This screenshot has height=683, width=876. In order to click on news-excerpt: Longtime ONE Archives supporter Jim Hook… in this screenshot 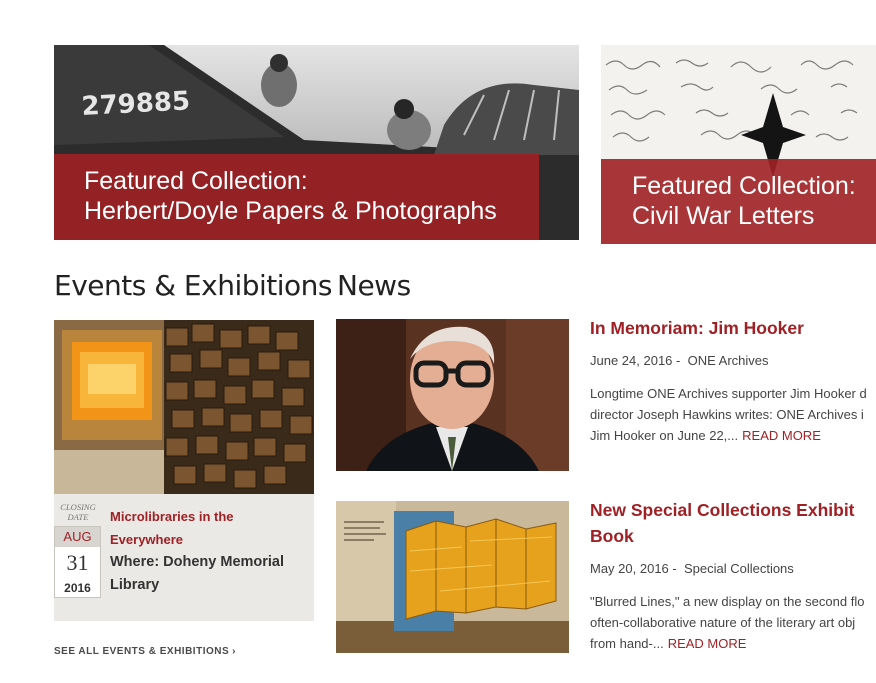, I will do `click(733, 414)`.